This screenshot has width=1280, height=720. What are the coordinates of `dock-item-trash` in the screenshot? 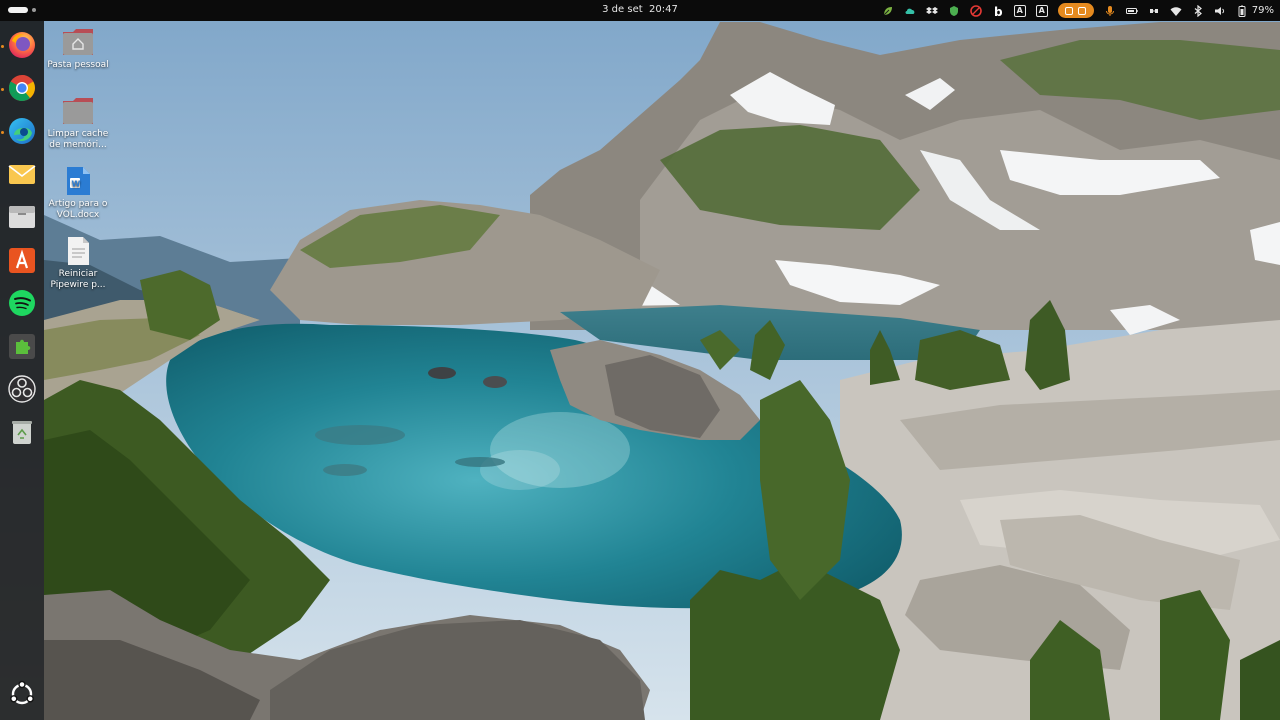 It's located at (22, 432).